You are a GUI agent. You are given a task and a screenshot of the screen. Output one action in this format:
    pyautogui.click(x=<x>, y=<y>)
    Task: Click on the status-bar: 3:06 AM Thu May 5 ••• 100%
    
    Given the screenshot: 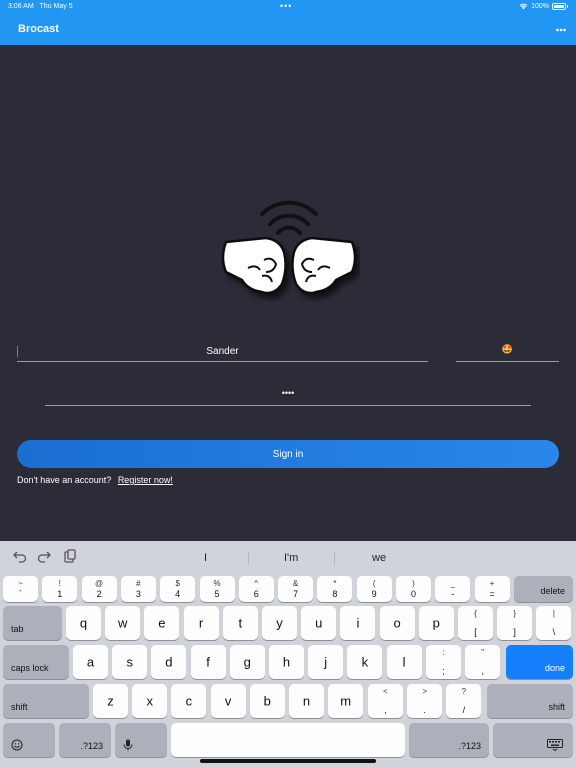 What is the action you would take?
    pyautogui.click(x=288, y=8)
    